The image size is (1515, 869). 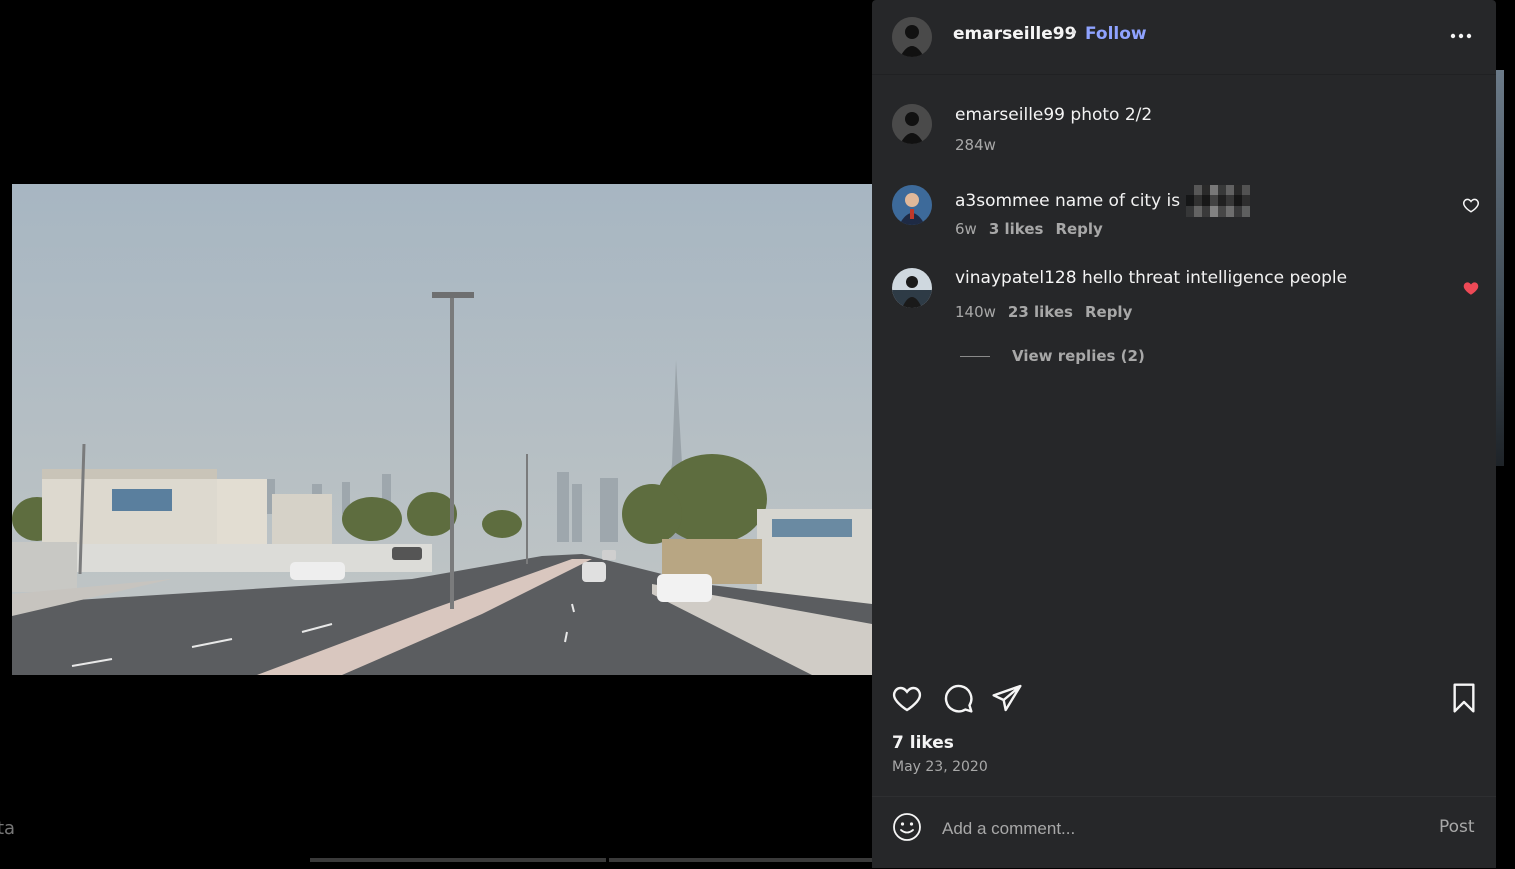 What do you see at coordinates (940, 767) in the screenshot?
I see `post-date: May 23, 2020` at bounding box center [940, 767].